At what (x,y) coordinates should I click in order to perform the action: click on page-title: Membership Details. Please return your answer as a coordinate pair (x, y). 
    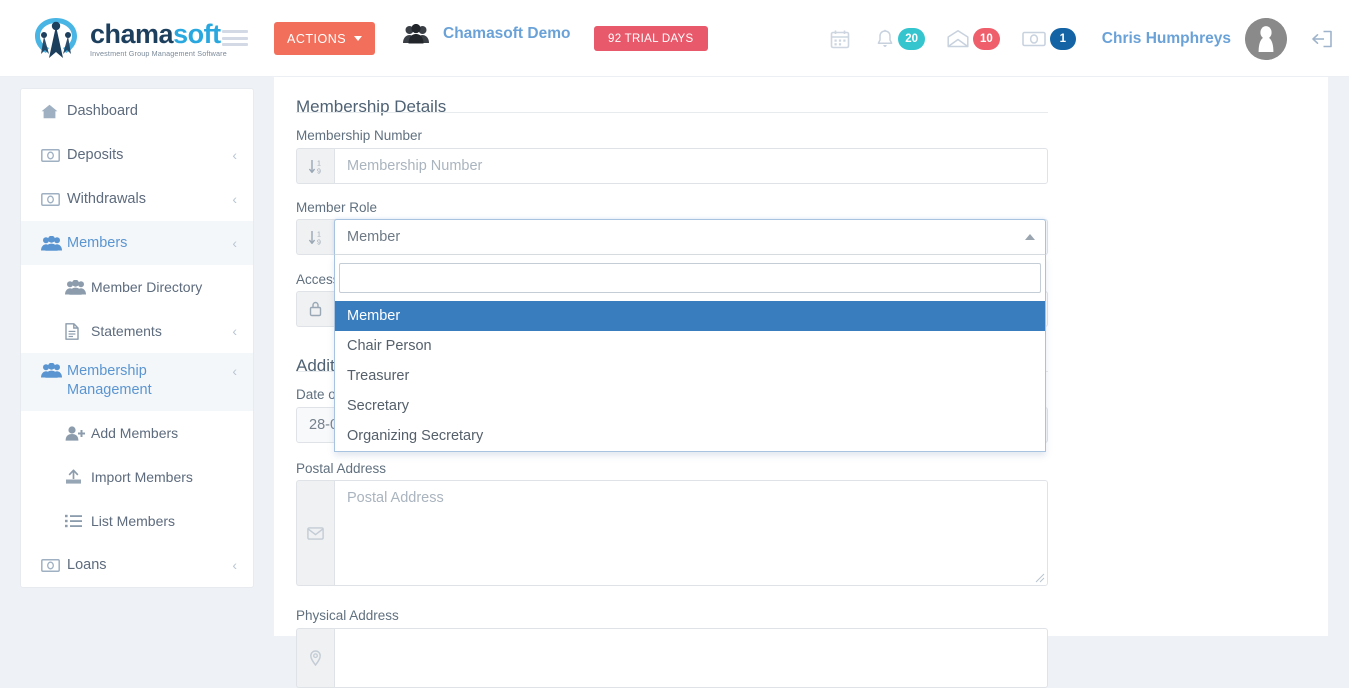
    Looking at the image, I should click on (371, 107).